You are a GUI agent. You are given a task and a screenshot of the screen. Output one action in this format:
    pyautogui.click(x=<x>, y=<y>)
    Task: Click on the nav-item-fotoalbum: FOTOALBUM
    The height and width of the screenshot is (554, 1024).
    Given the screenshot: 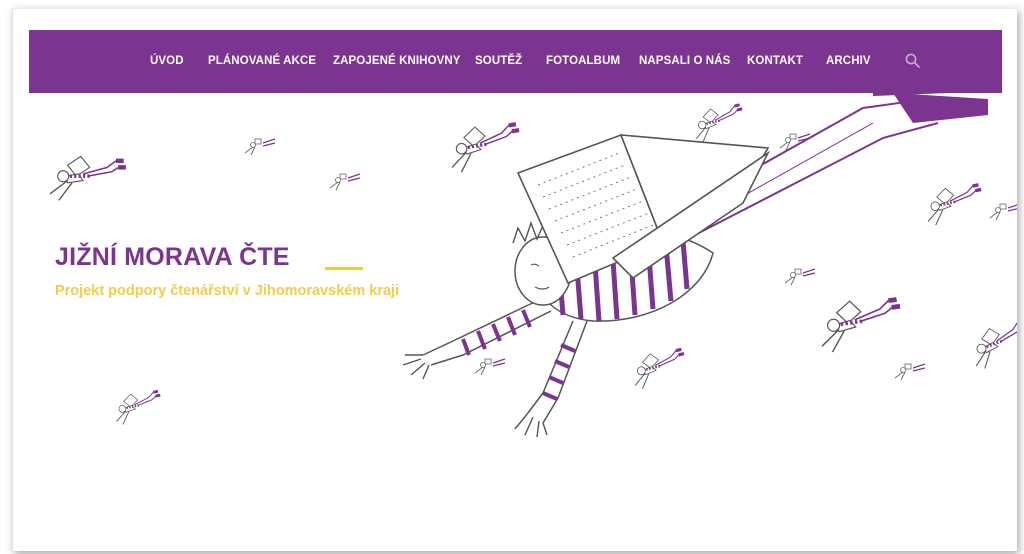 What is the action you would take?
    pyautogui.click(x=583, y=61)
    